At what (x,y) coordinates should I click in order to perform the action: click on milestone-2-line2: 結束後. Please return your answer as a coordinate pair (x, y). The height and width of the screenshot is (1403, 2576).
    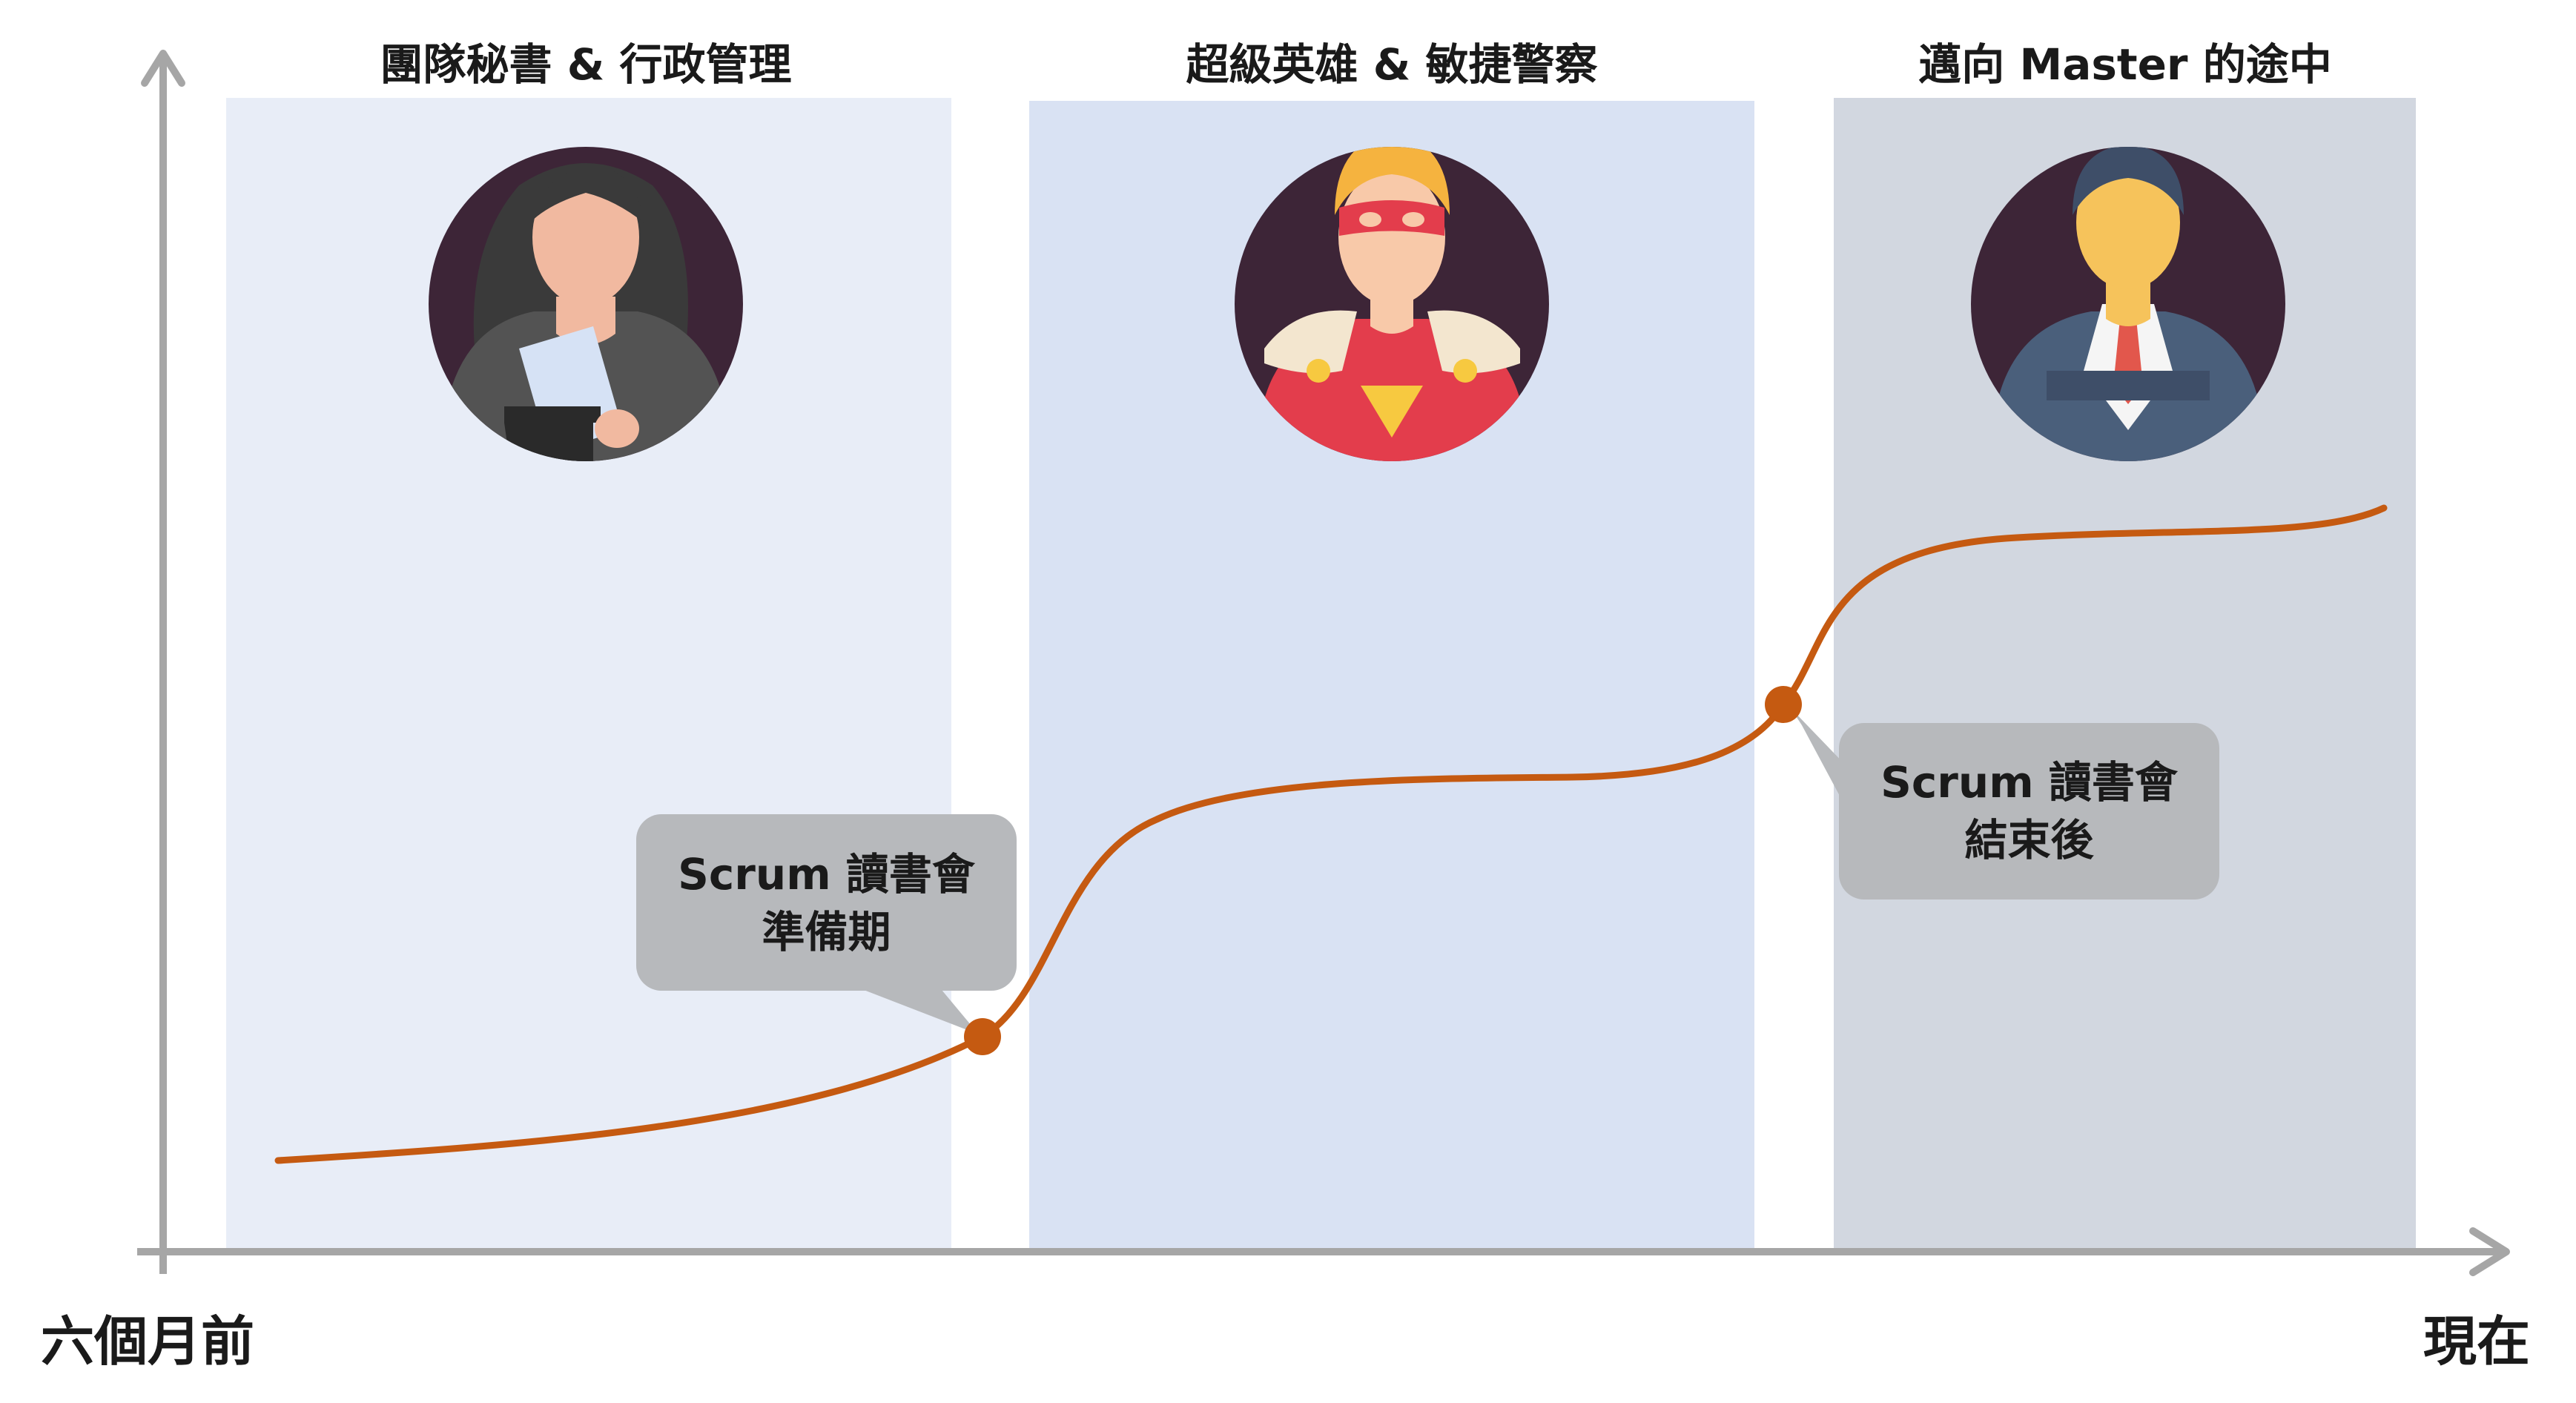
    Looking at the image, I should click on (2029, 840).